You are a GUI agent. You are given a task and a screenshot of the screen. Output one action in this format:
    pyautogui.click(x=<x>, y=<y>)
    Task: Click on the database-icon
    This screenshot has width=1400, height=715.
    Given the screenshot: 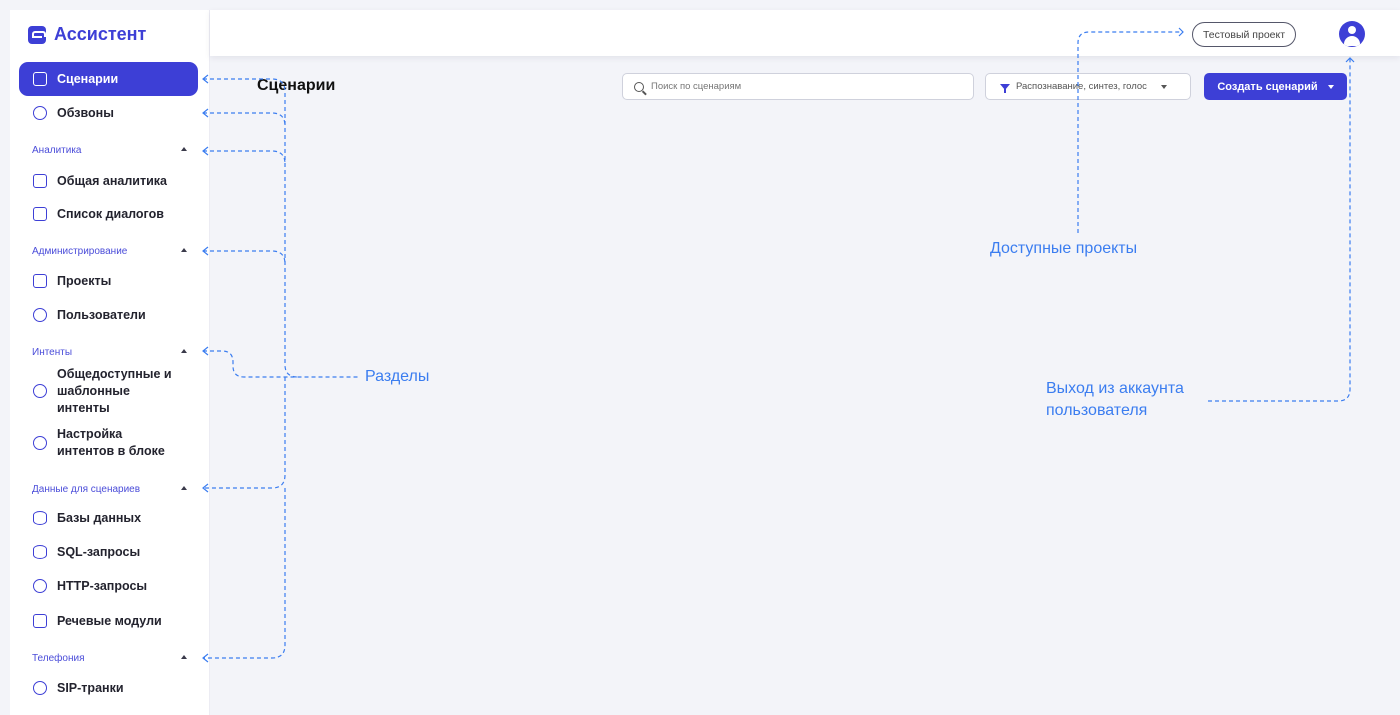 What is the action you would take?
    pyautogui.click(x=40, y=518)
    